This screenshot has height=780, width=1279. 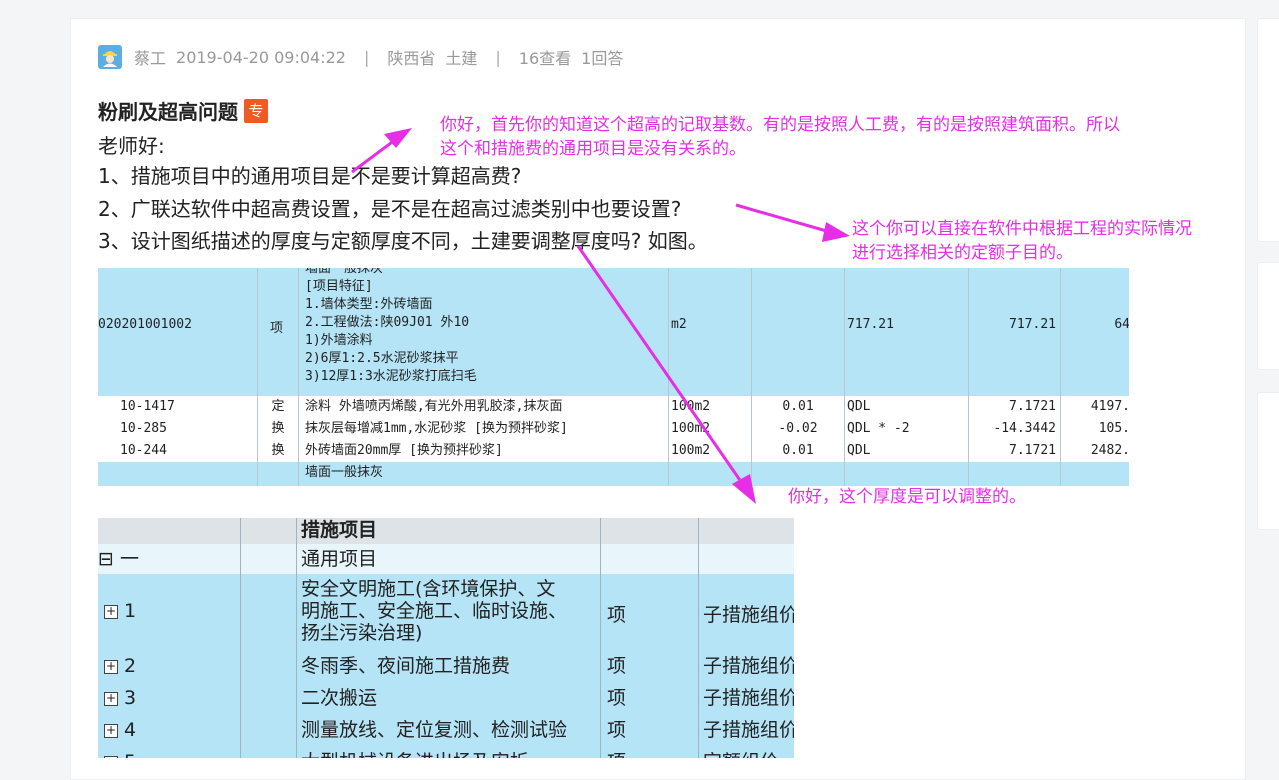 I want to click on item-type: 项, so click(x=277, y=328).